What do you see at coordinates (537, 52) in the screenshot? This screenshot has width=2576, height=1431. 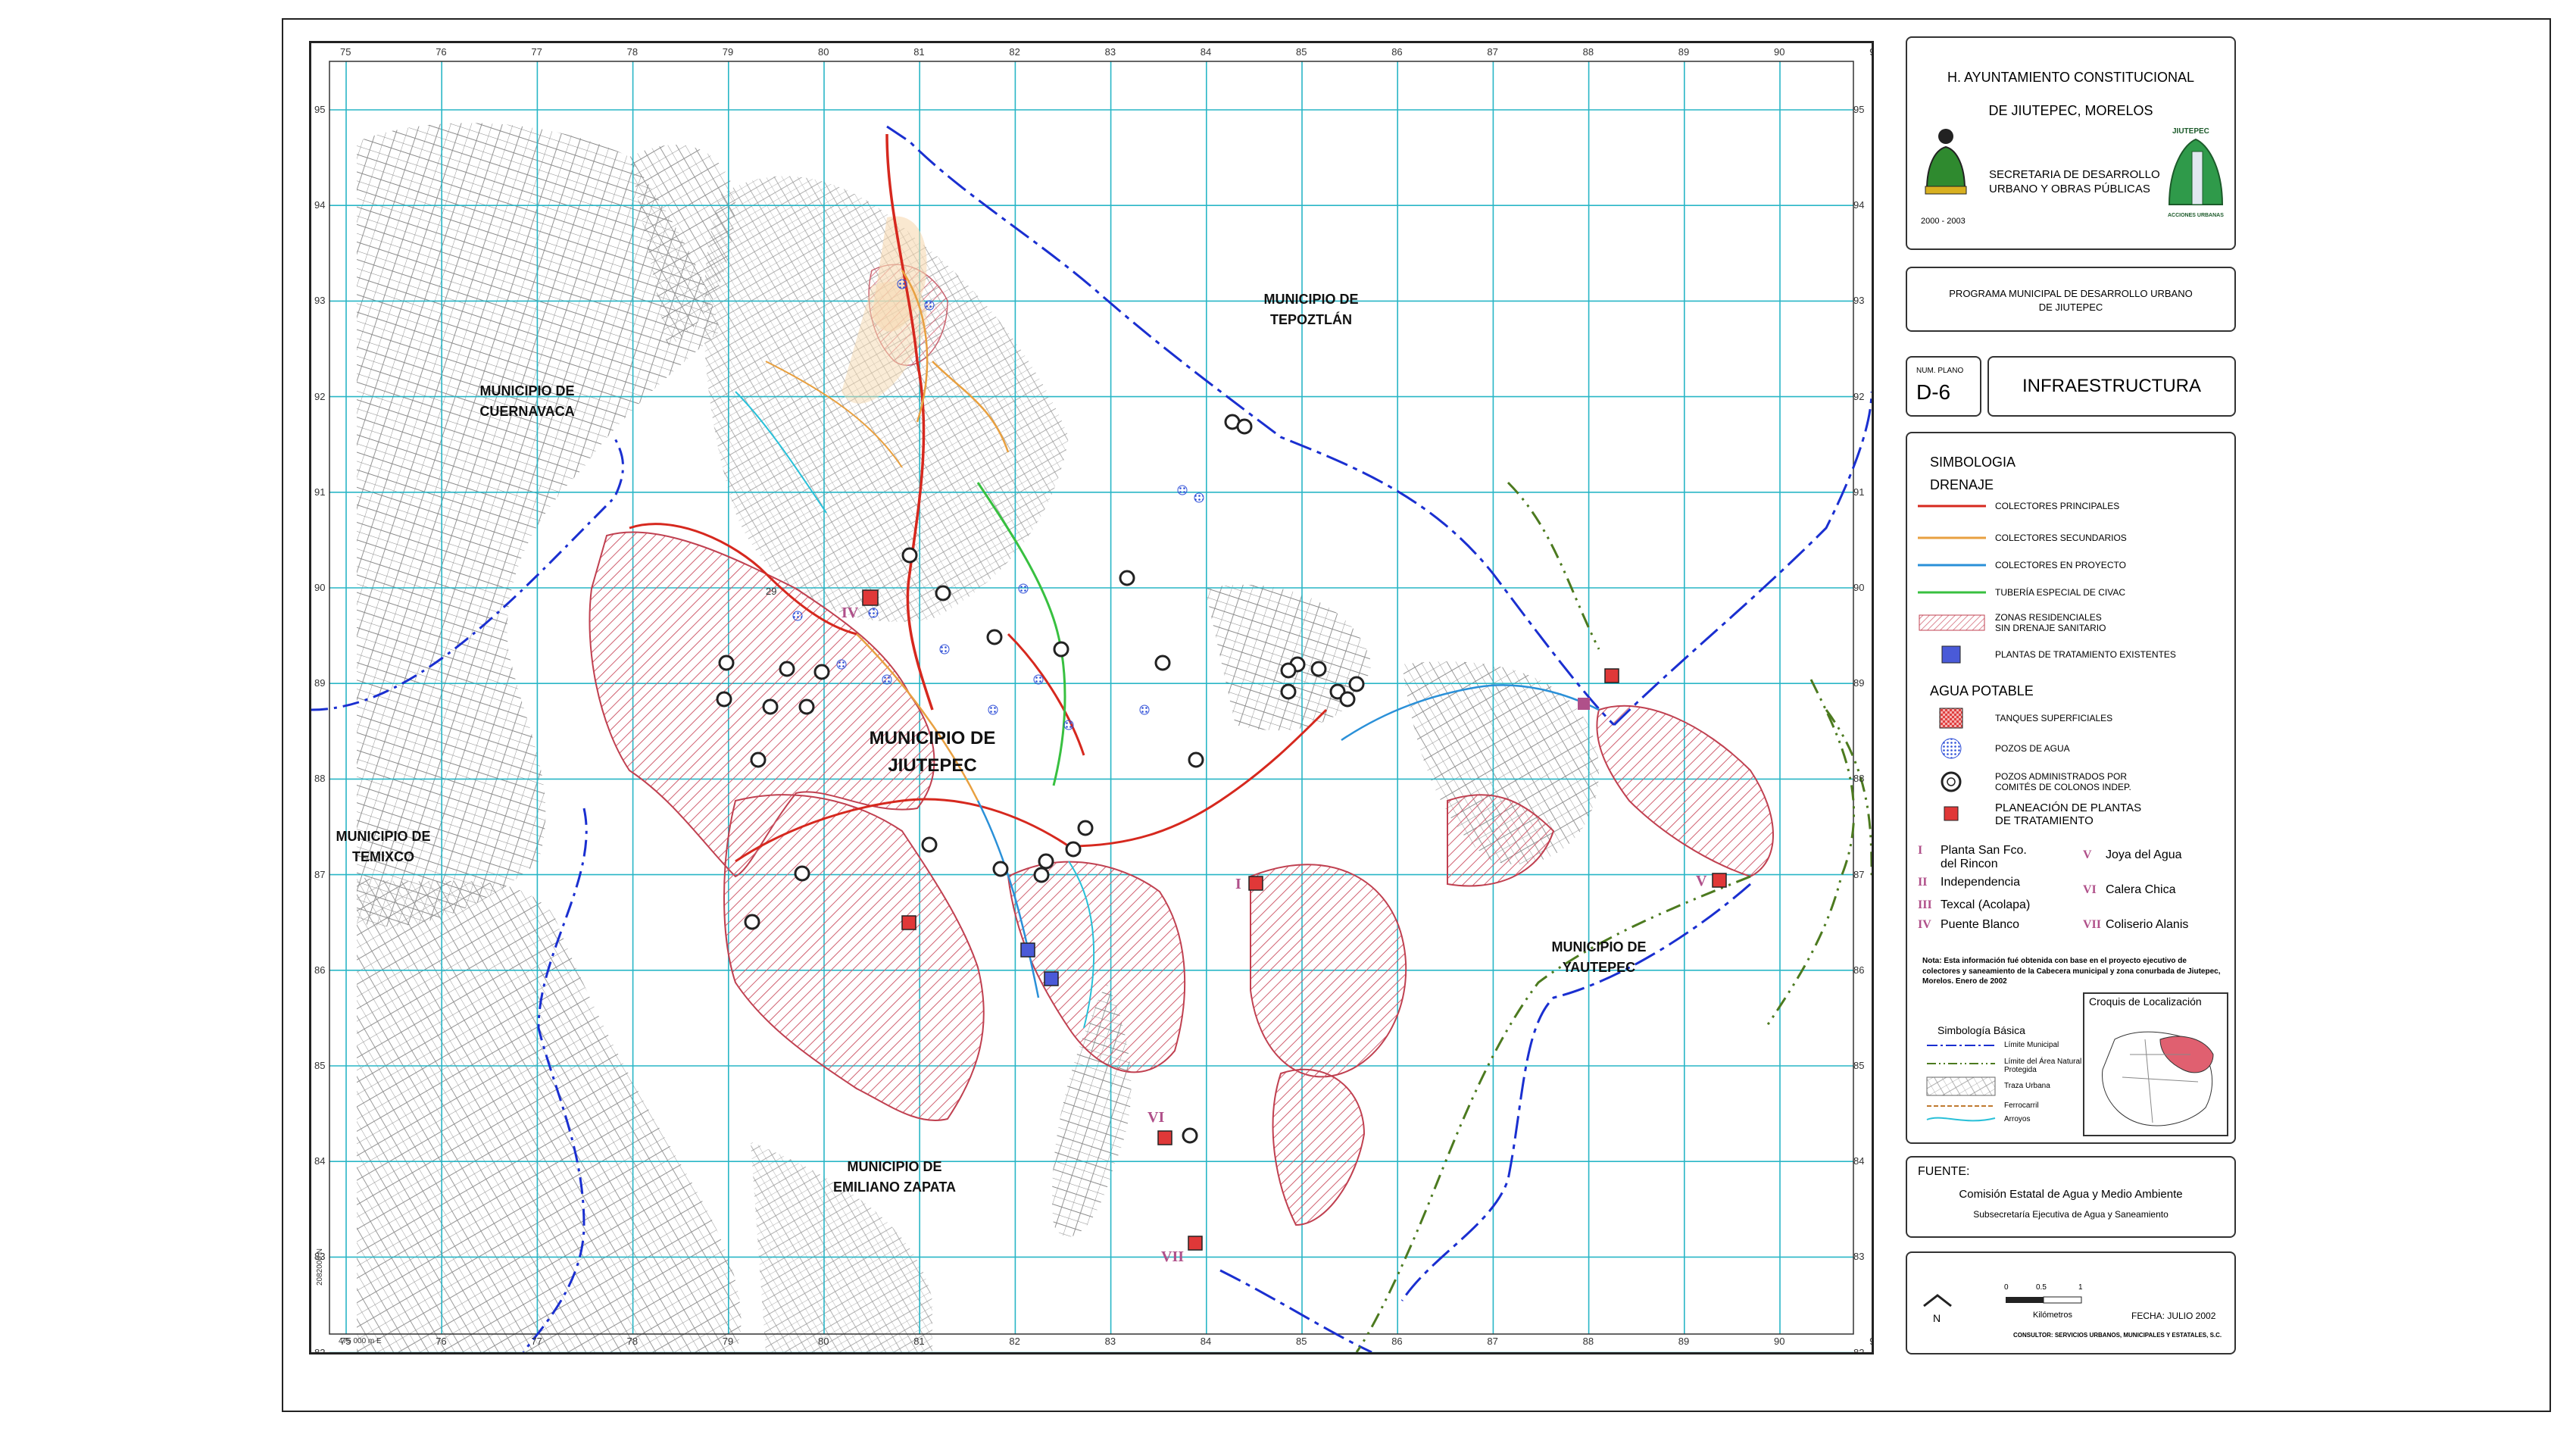 I see `grid-tick-x: 77` at bounding box center [537, 52].